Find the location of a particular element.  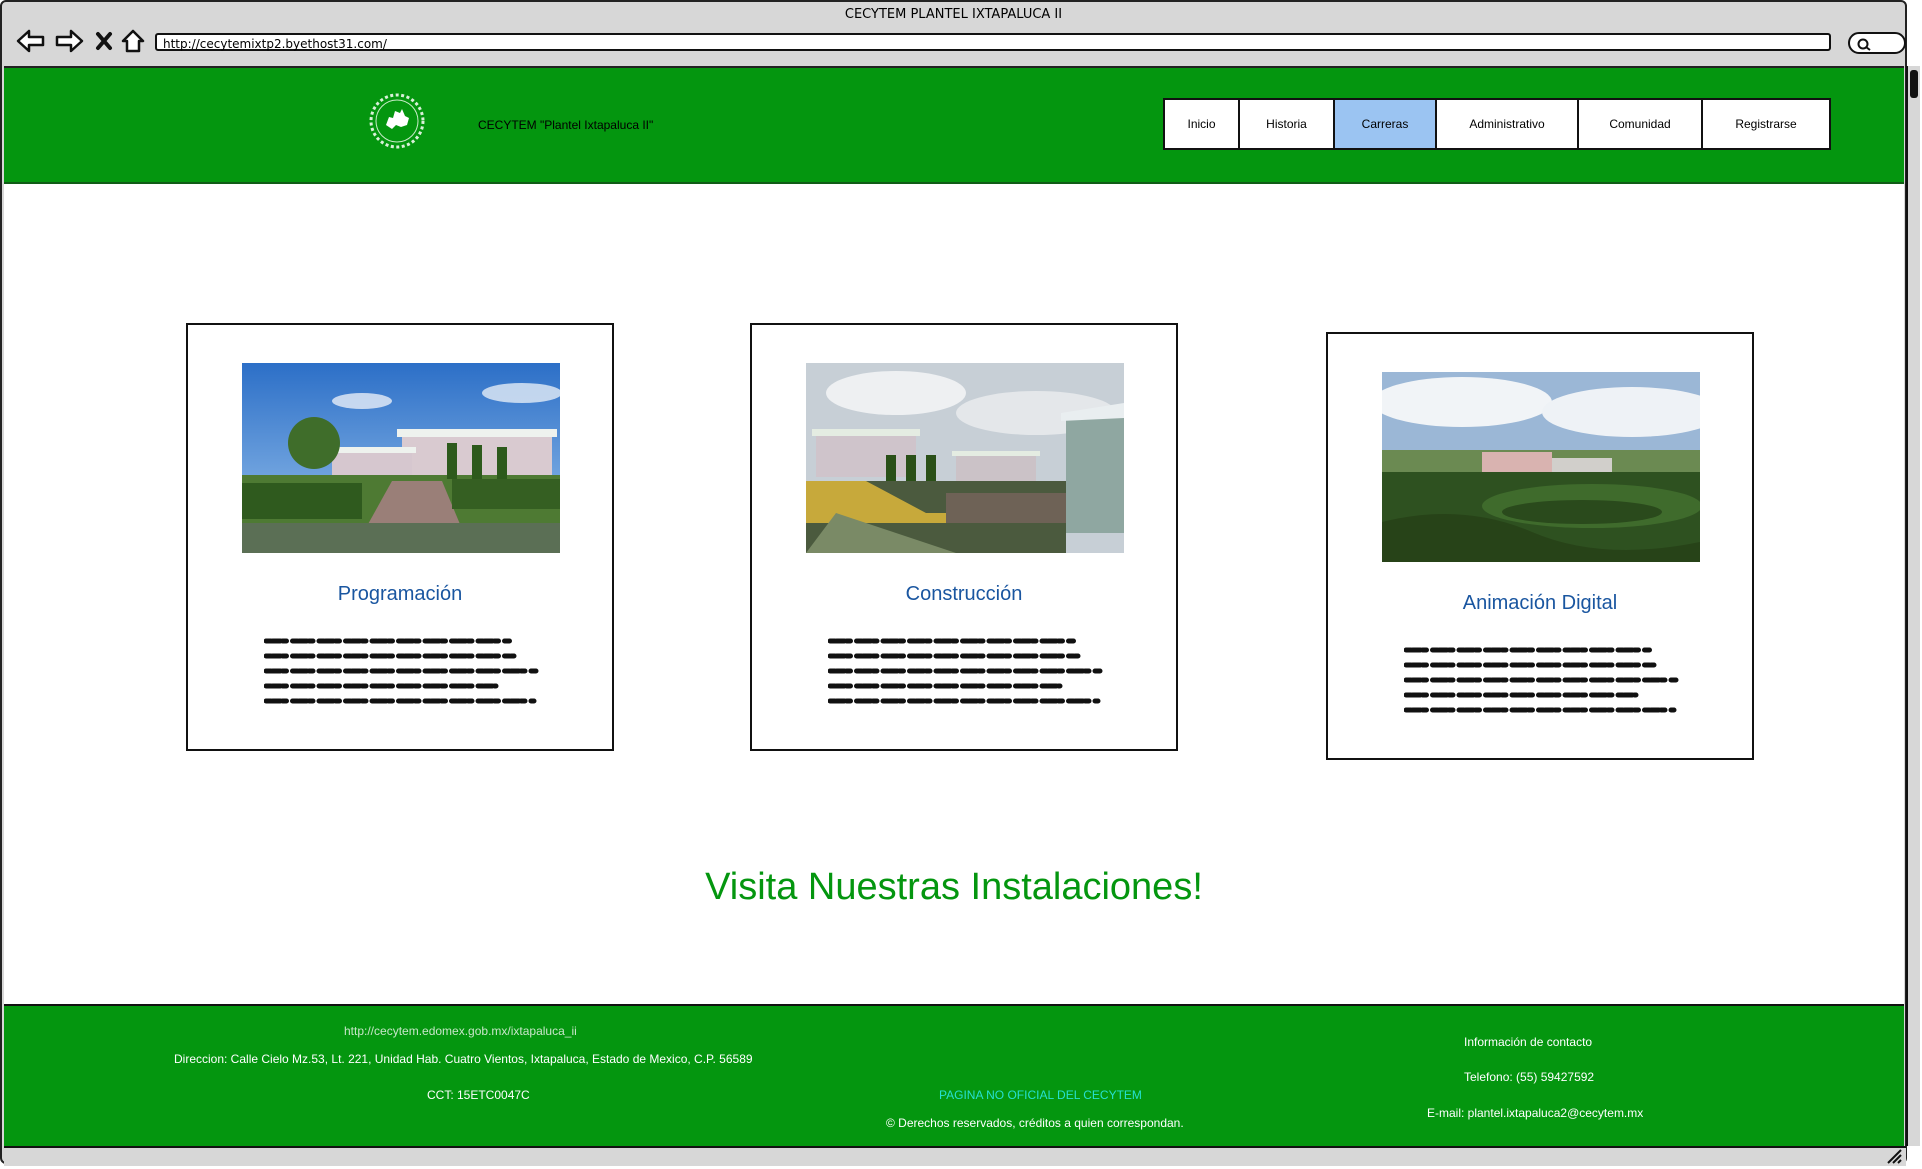

career-title: Animación Digital is located at coordinates (1540, 603).